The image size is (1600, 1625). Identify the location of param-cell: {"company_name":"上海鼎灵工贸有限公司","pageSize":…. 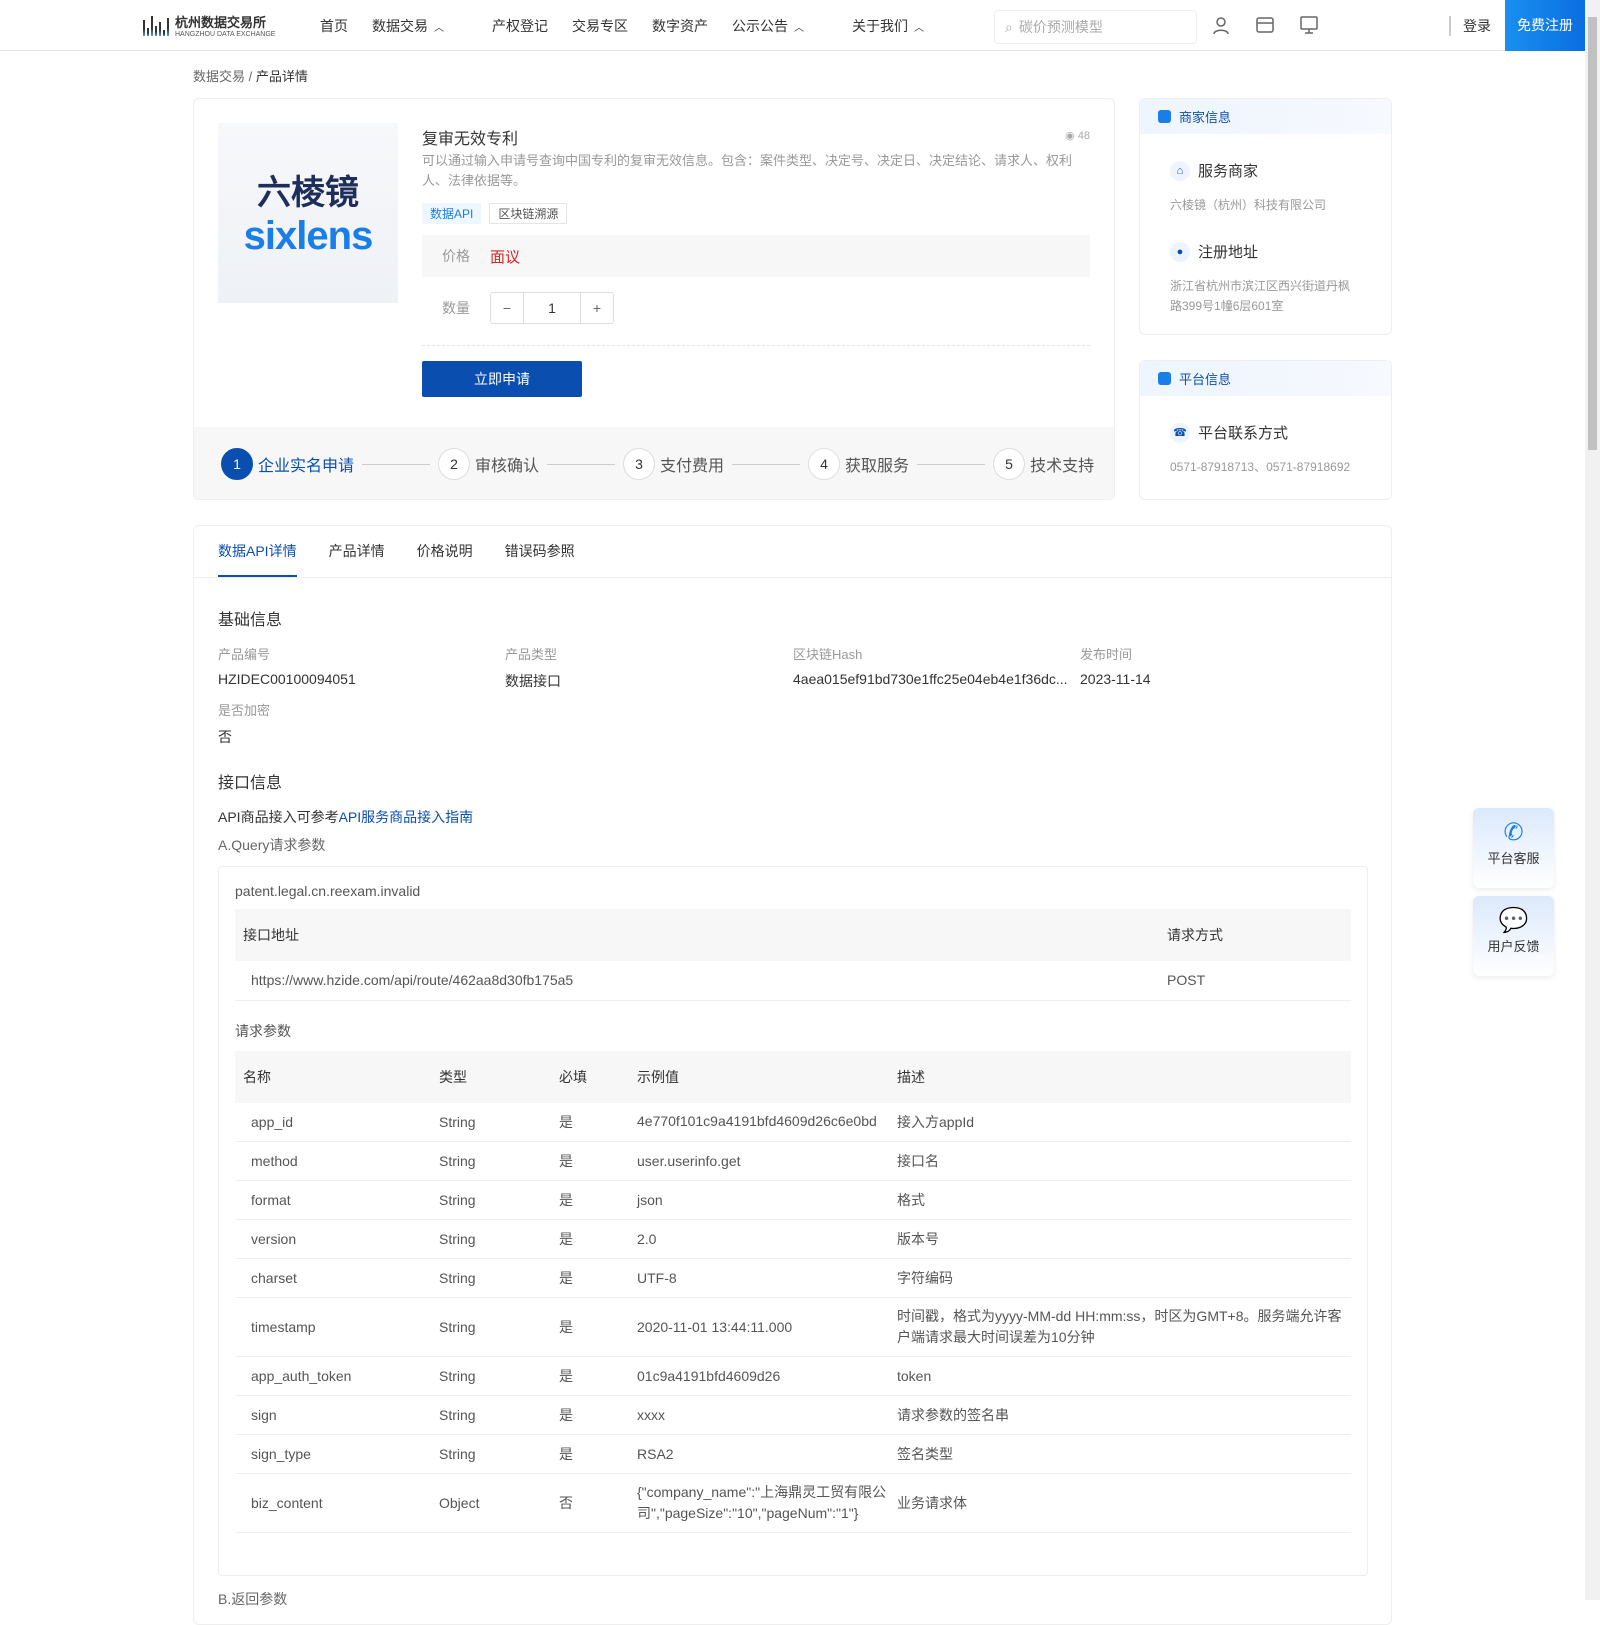
(759, 1503).